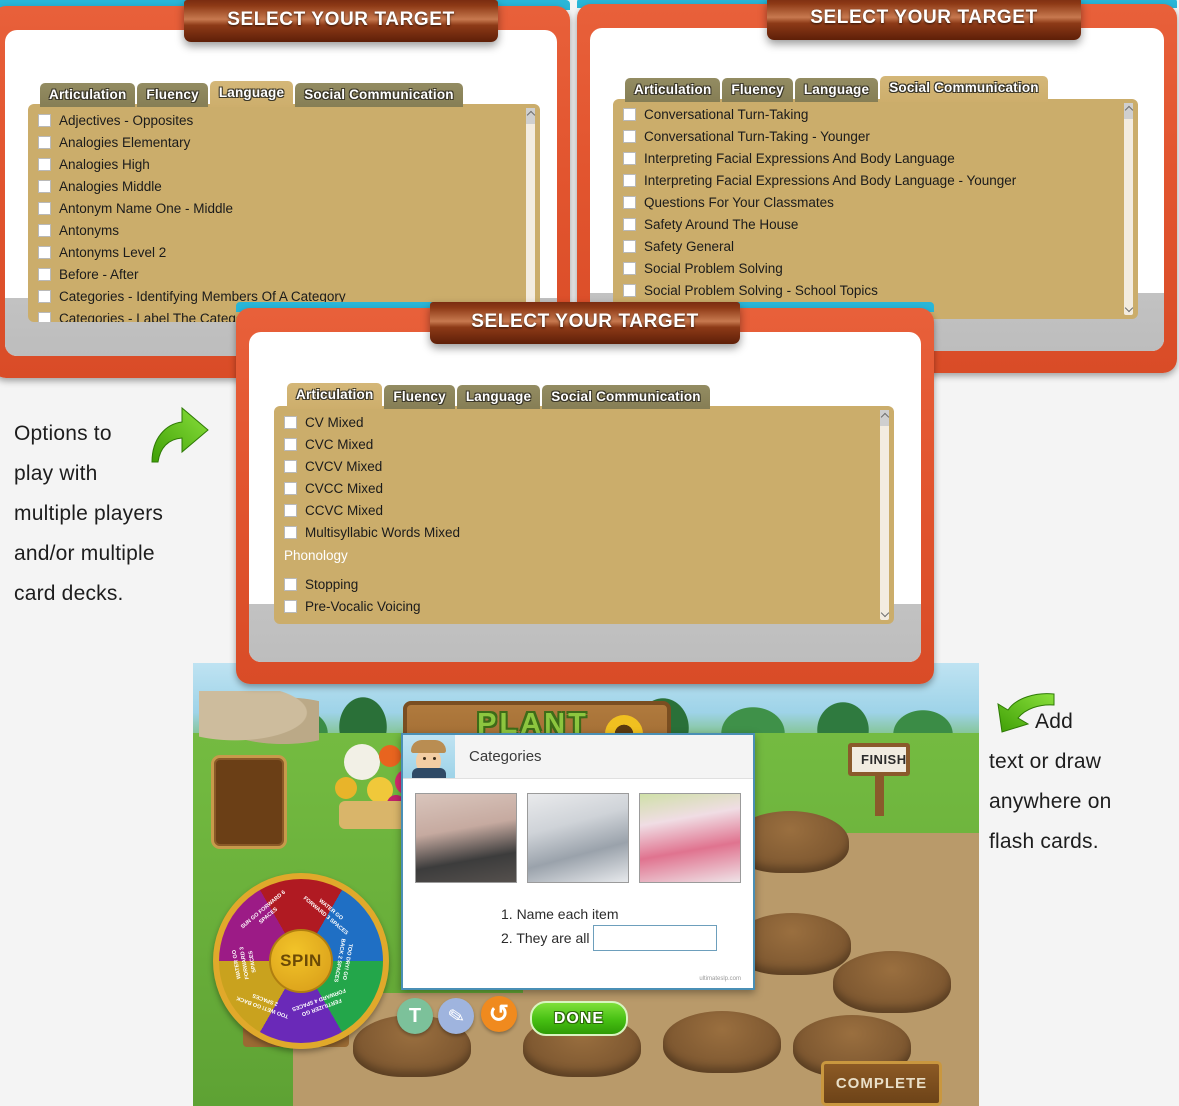  Describe the element at coordinates (584, 584) in the screenshot. I see `list-item: Stopping` at that location.